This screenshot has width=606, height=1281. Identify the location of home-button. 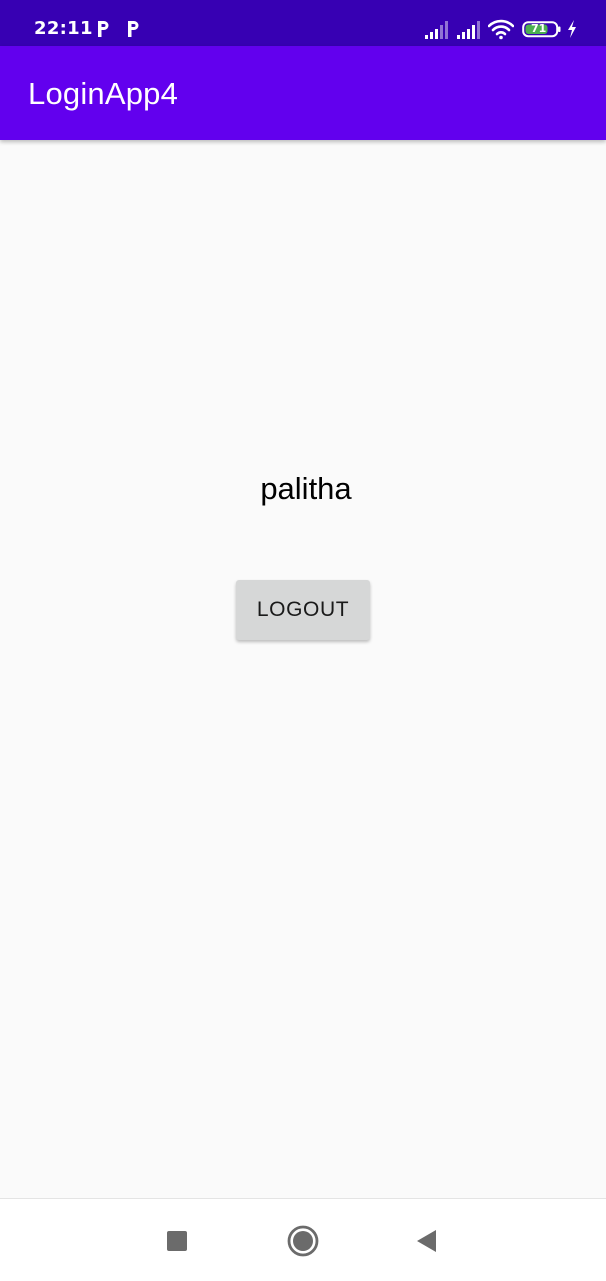
(303, 1241).